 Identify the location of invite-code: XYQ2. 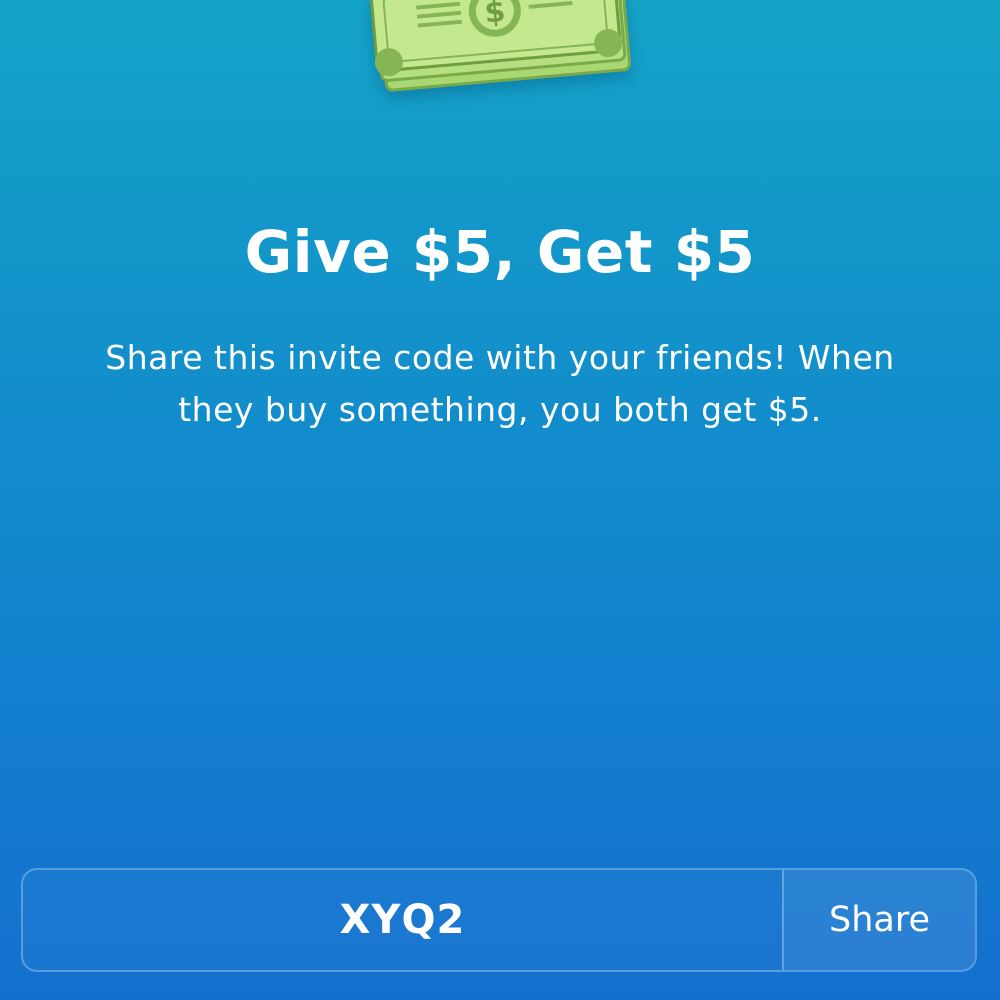
(402, 920).